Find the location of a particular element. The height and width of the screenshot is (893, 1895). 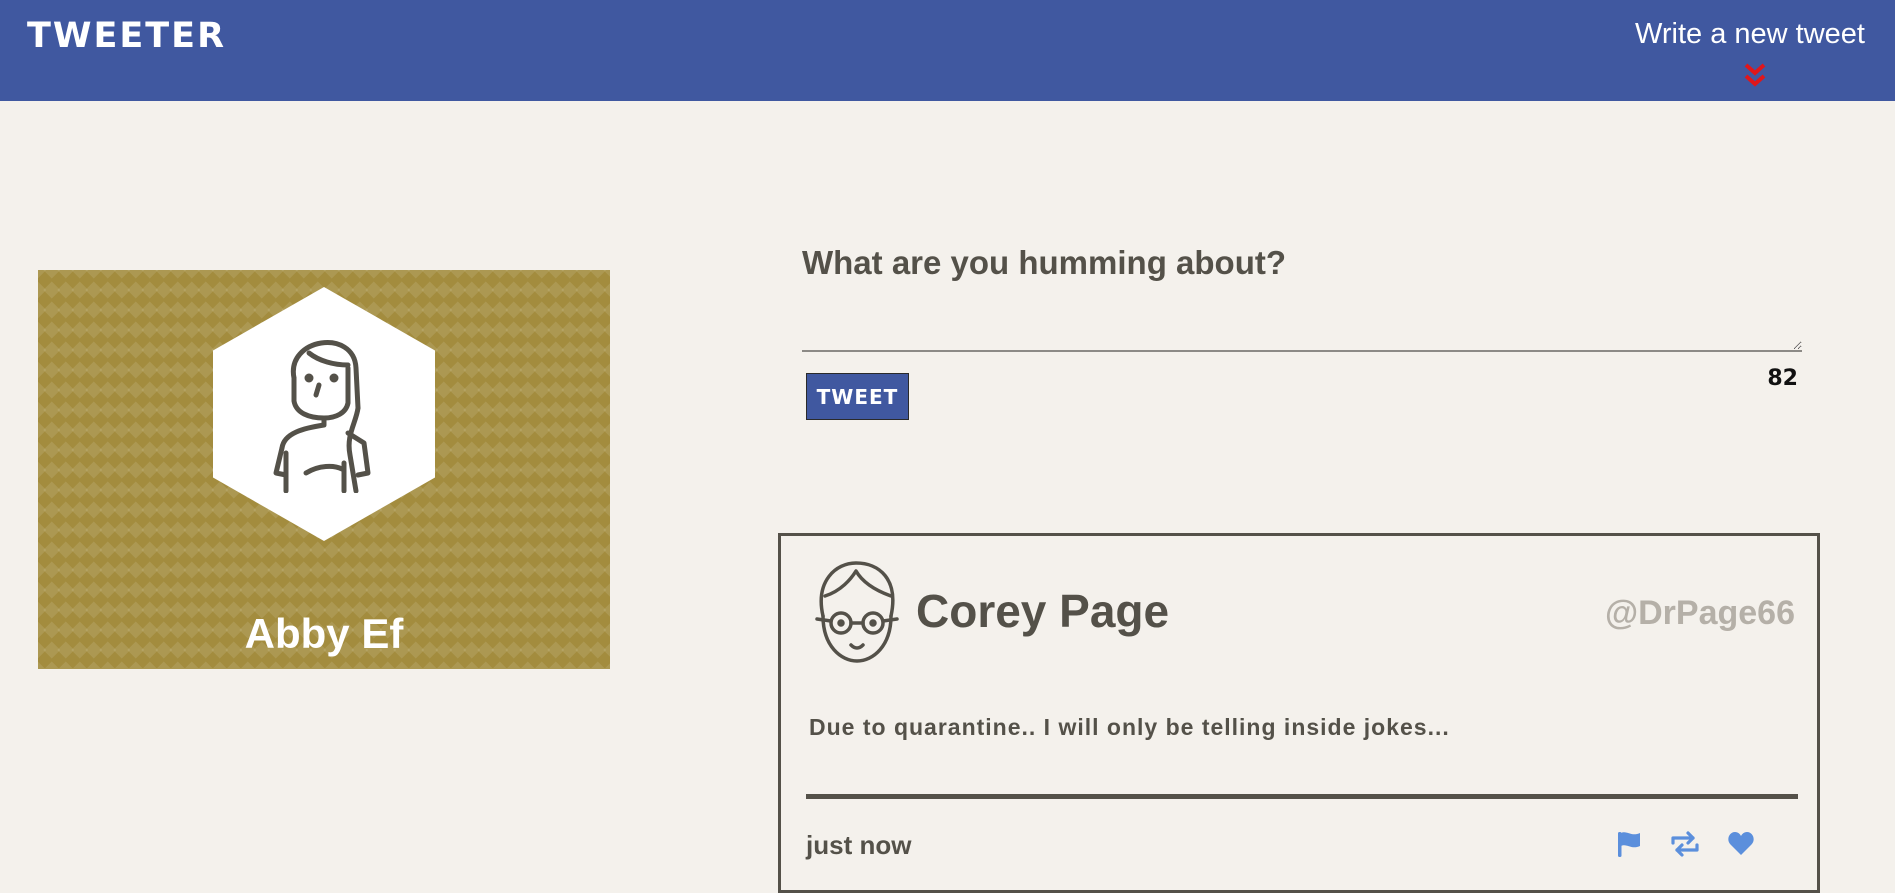

tweet-button: TWEET is located at coordinates (857, 396).